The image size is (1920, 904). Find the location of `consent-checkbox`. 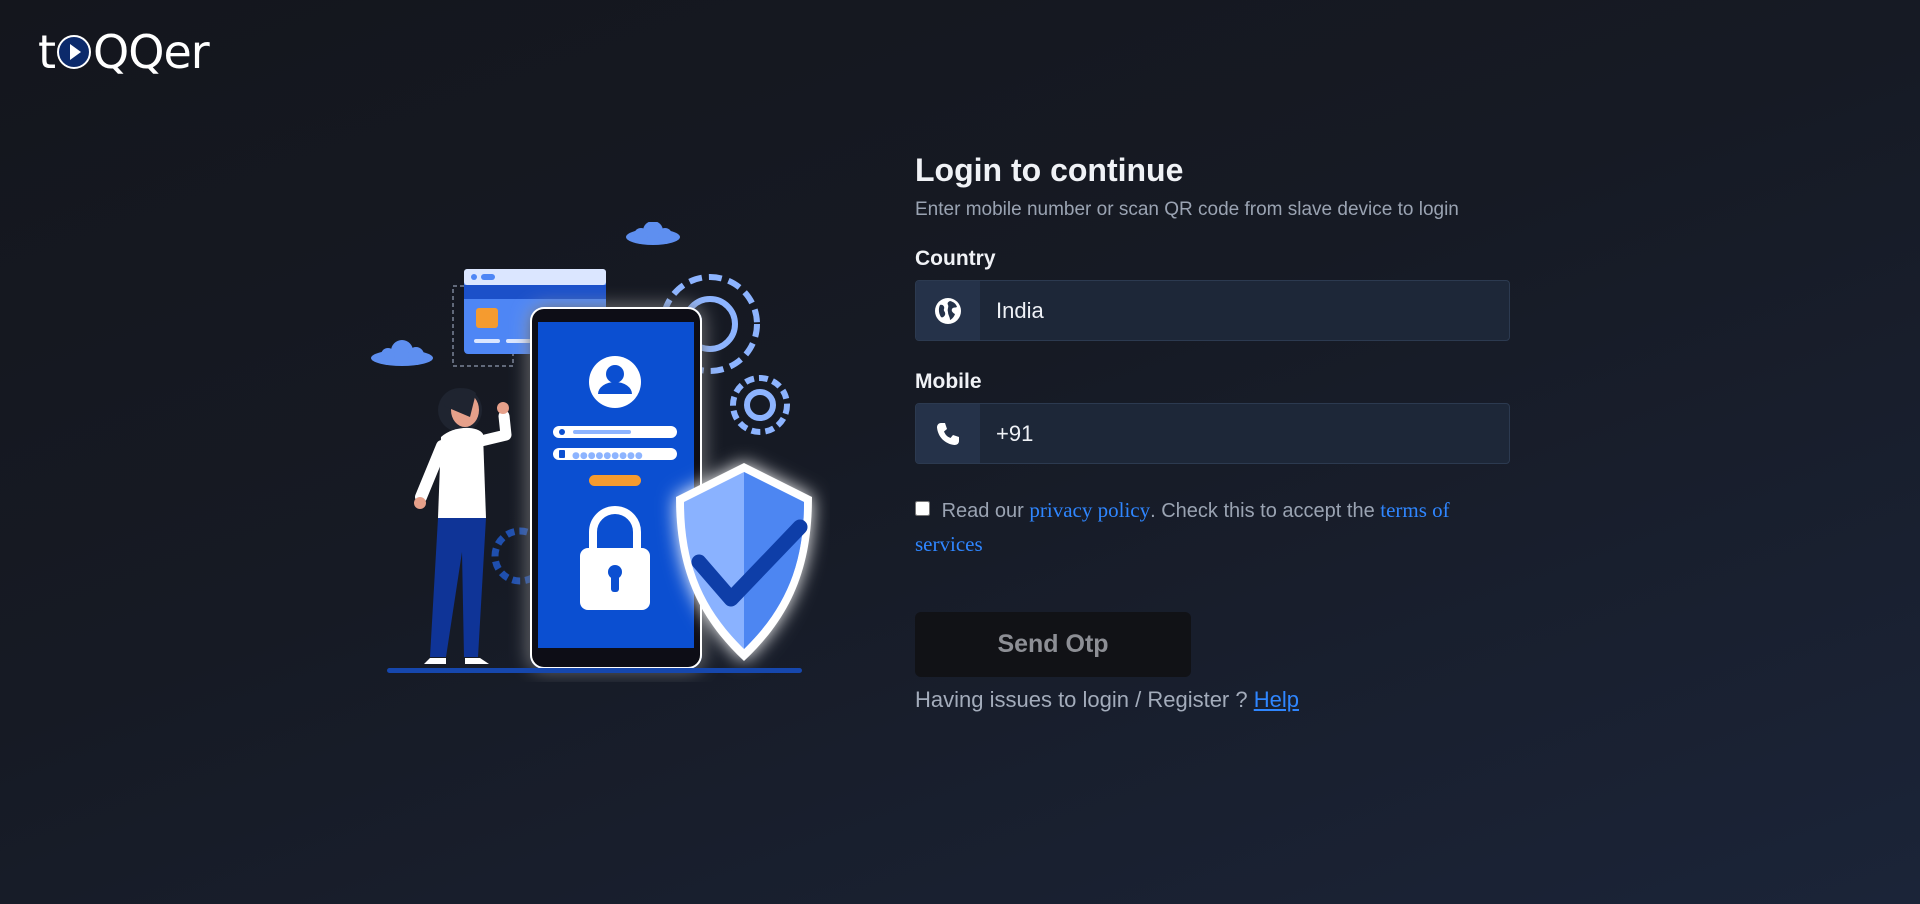

consent-checkbox is located at coordinates (922, 508).